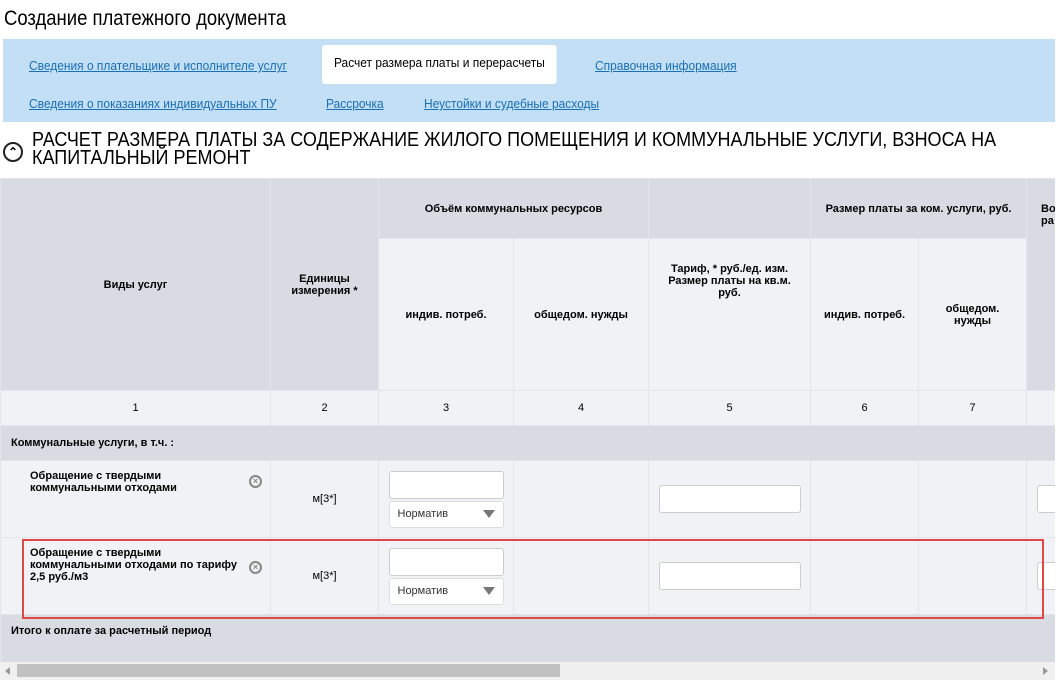 The height and width of the screenshot is (695, 1063). What do you see at coordinates (1040, 284) in the screenshot?
I see `header-col8: Во ра` at bounding box center [1040, 284].